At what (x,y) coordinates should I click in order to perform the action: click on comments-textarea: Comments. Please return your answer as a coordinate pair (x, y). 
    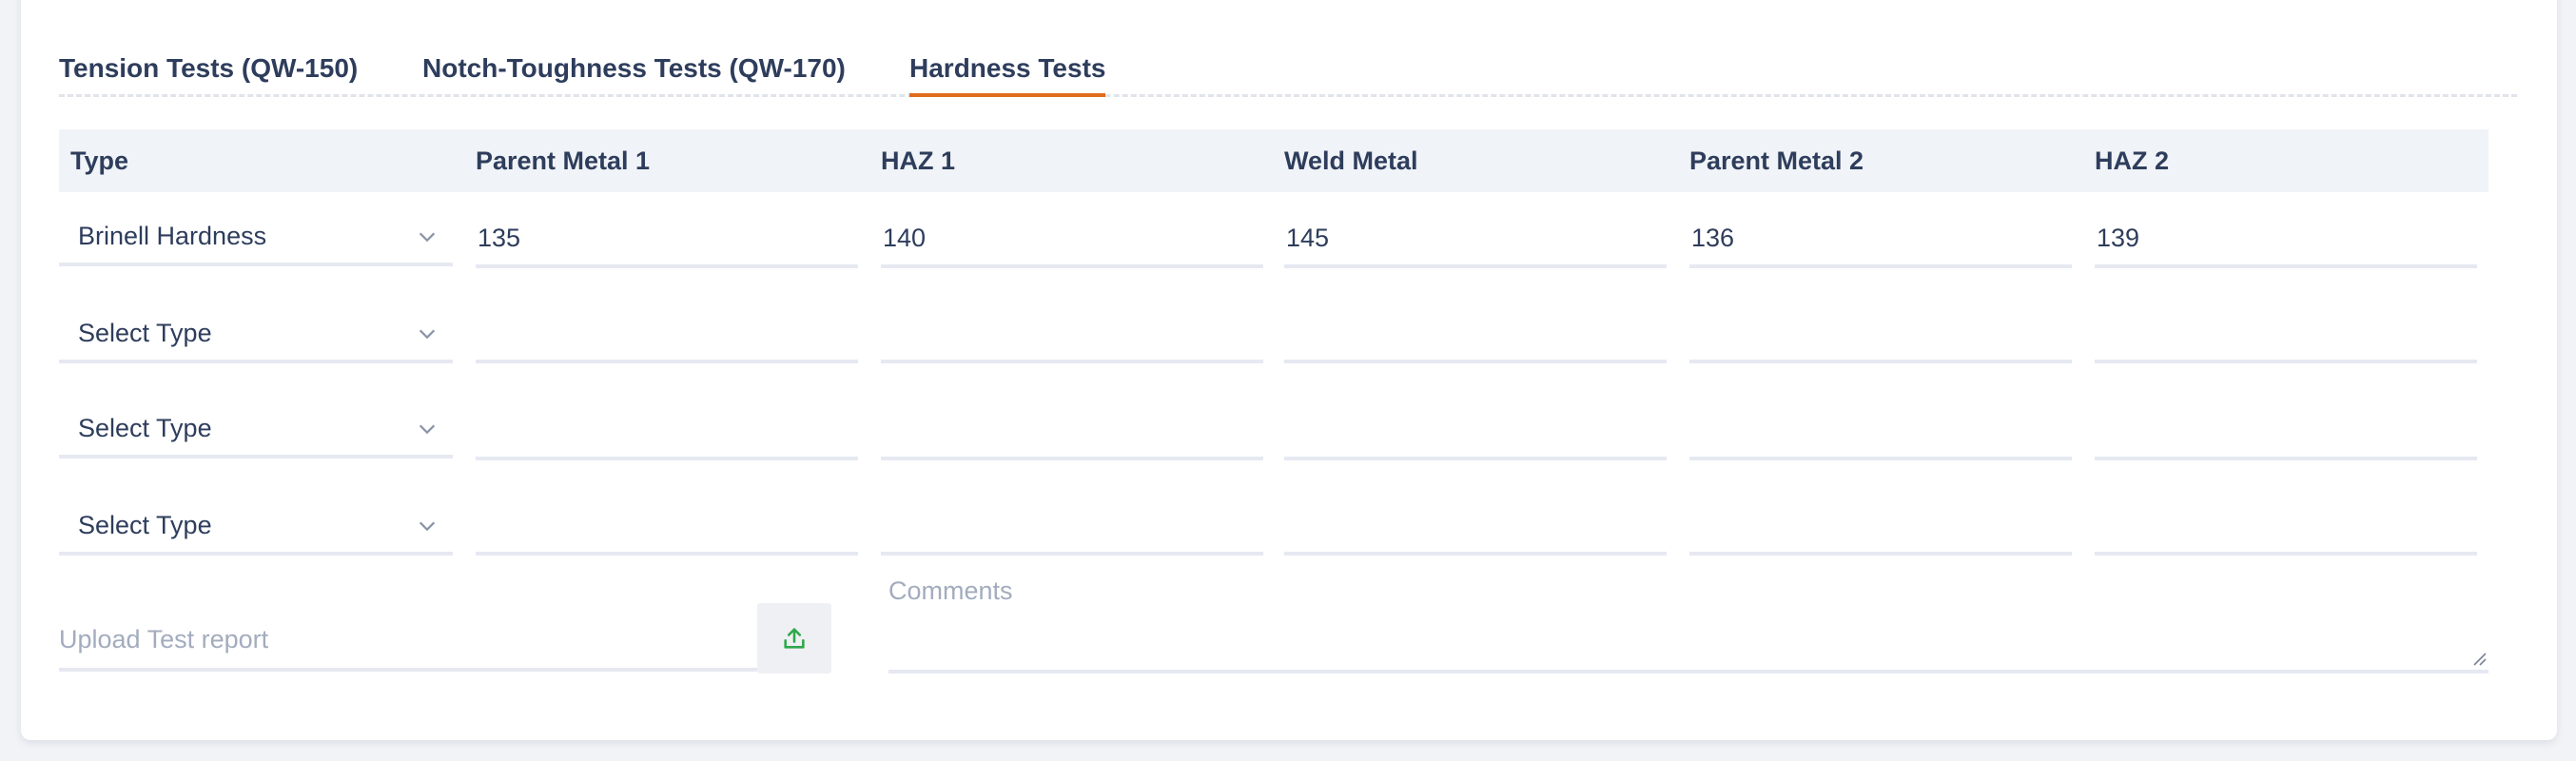
    Looking at the image, I should click on (1688, 620).